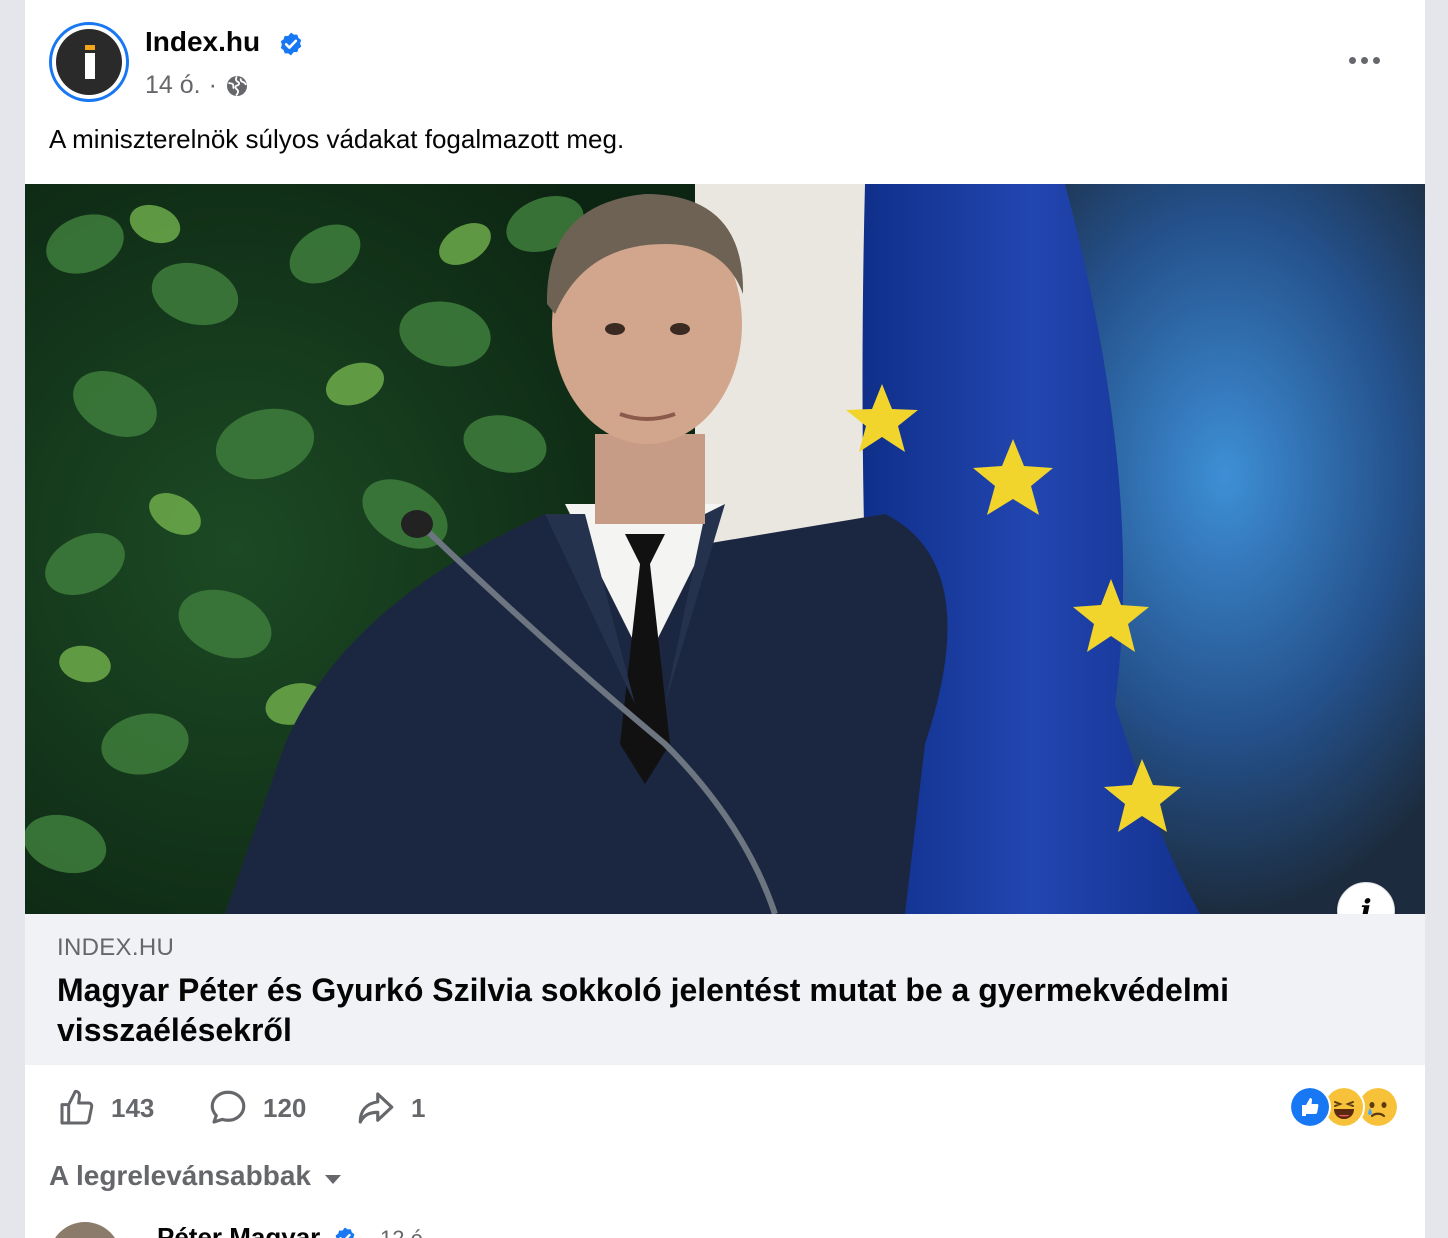  I want to click on thumbs-up-icon, so click(77, 1107).